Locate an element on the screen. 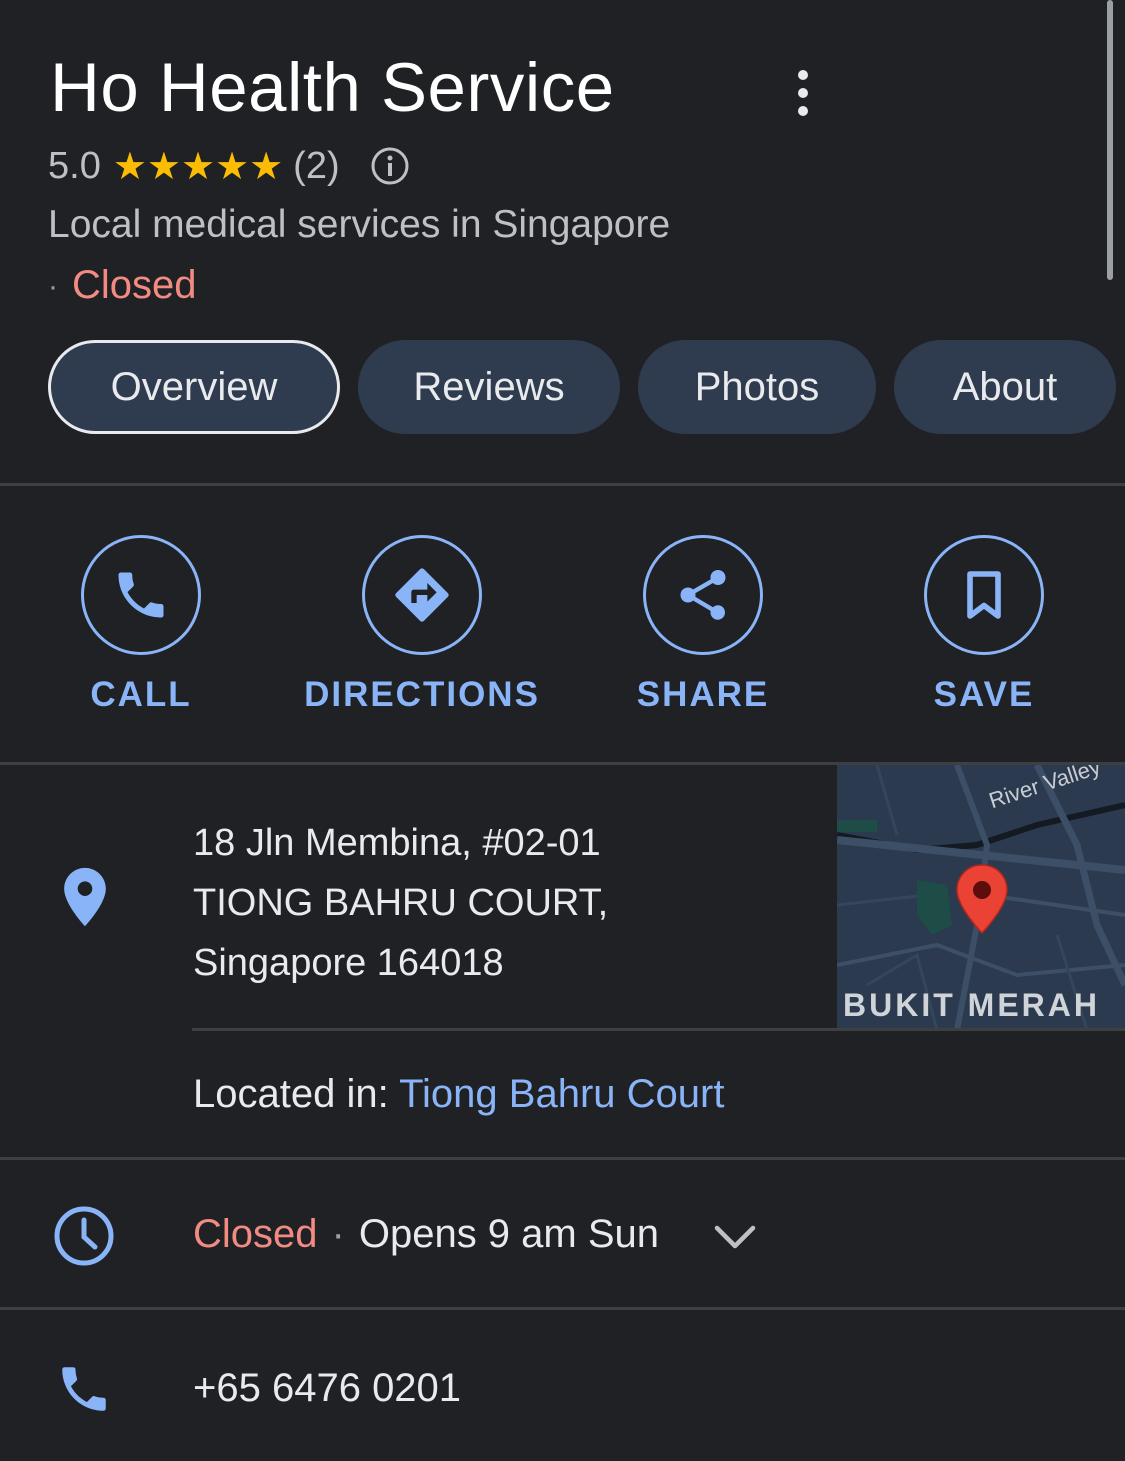 The height and width of the screenshot is (1461, 1125). more-options-icon is located at coordinates (803, 93).